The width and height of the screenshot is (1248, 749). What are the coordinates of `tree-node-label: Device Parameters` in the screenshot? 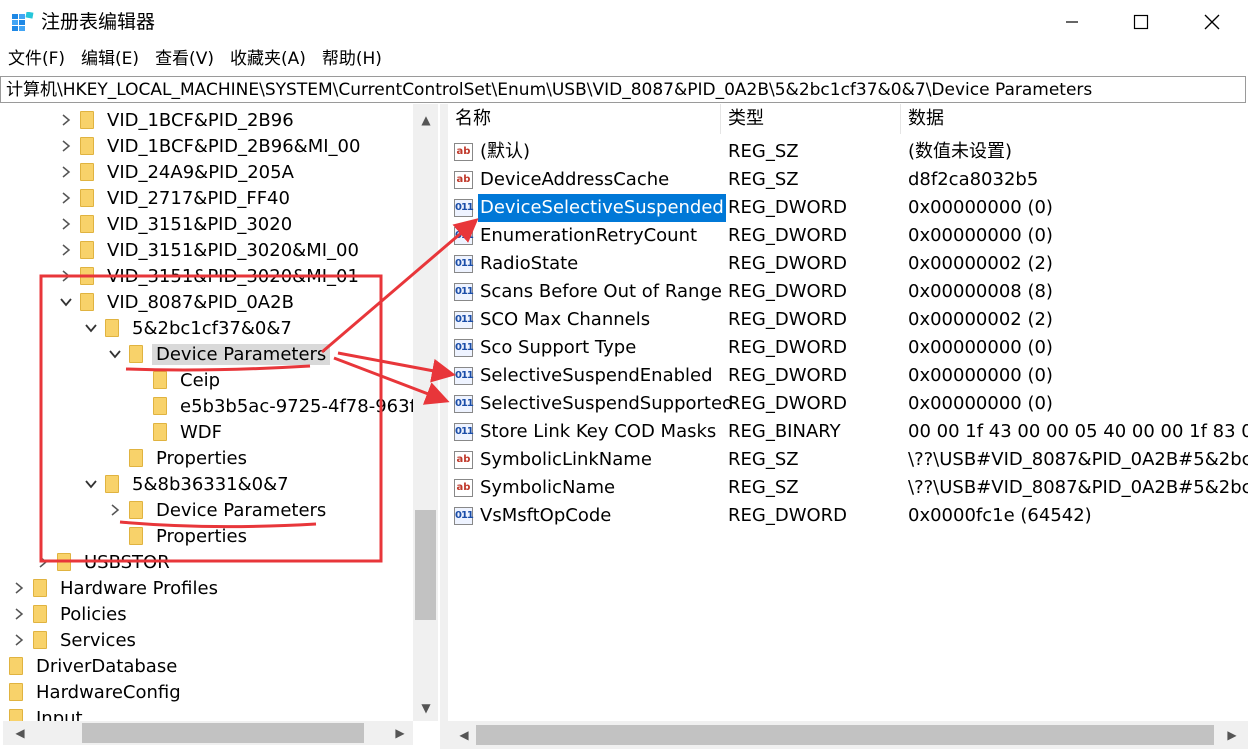 It's located at (241, 354).